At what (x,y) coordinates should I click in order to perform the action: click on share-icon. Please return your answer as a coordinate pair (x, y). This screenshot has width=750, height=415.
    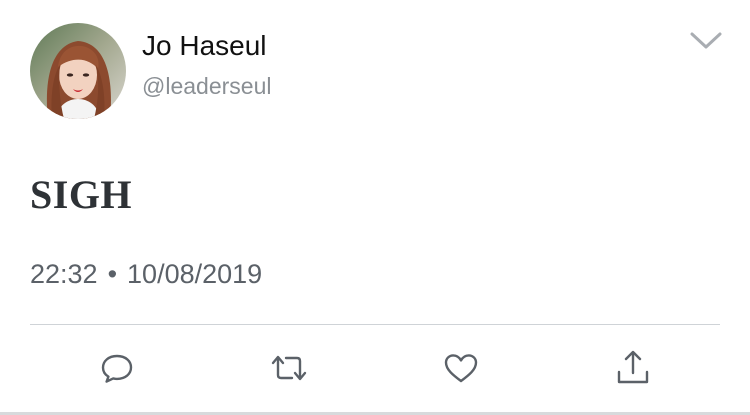
    Looking at the image, I should click on (633, 367).